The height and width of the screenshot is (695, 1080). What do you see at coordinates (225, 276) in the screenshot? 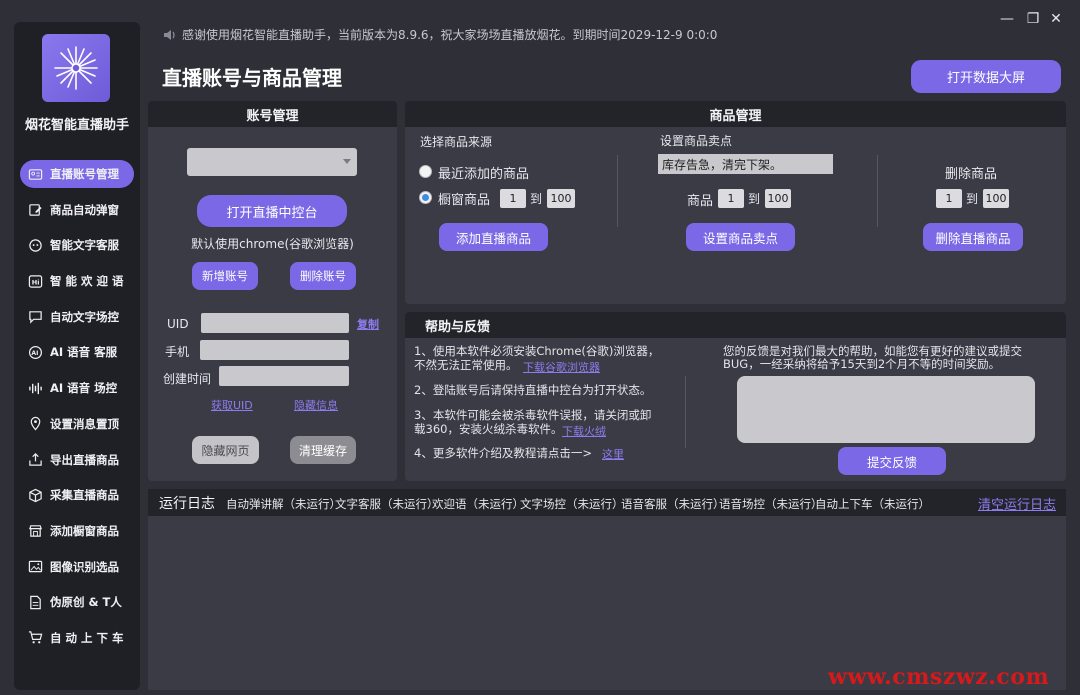
I see `add-account-button: 新增账号` at bounding box center [225, 276].